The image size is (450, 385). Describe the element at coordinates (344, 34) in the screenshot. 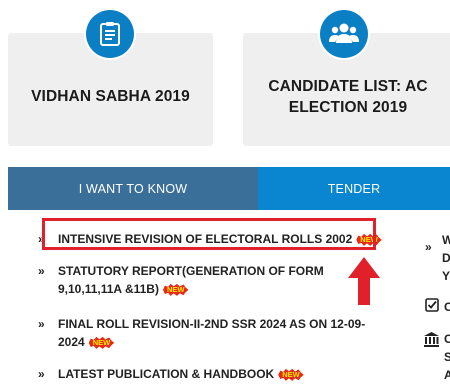

I see `people-group-icon` at that location.